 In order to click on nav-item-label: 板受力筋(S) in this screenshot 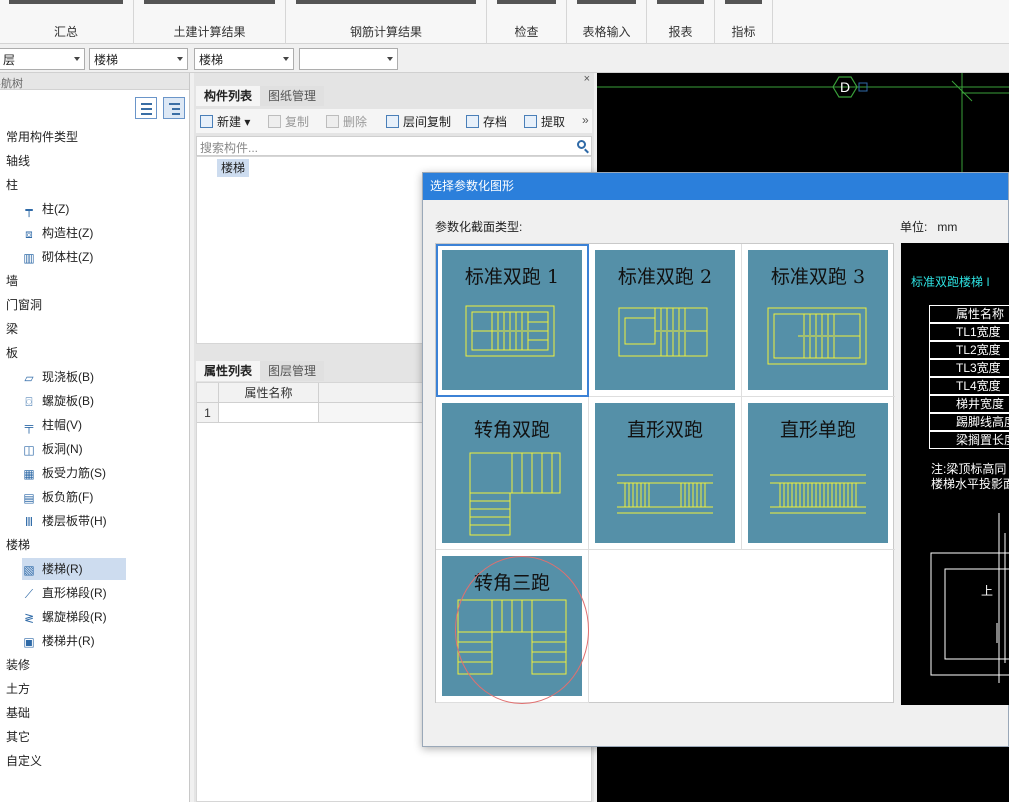, I will do `click(74, 473)`.